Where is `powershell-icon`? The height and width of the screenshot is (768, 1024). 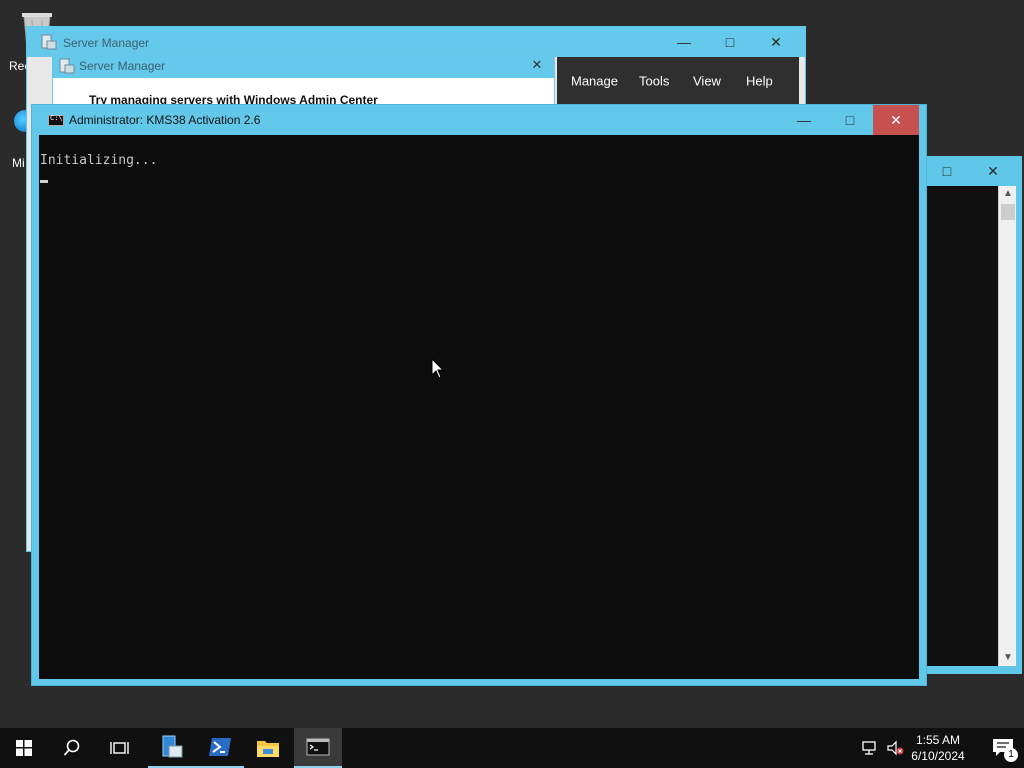
powershell-icon is located at coordinates (220, 747).